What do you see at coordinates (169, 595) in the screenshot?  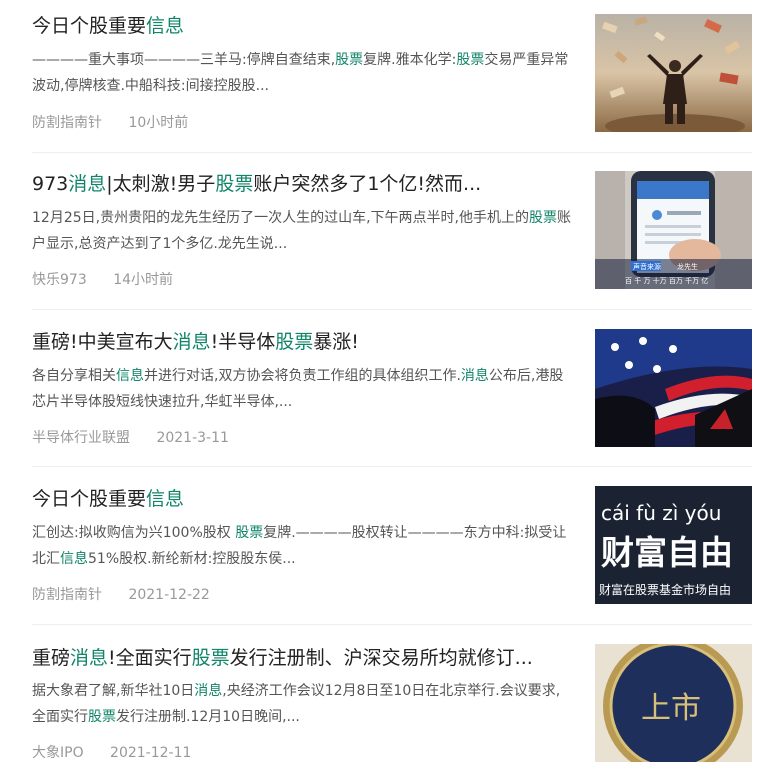 I see `news-time: 2021-12-22` at bounding box center [169, 595].